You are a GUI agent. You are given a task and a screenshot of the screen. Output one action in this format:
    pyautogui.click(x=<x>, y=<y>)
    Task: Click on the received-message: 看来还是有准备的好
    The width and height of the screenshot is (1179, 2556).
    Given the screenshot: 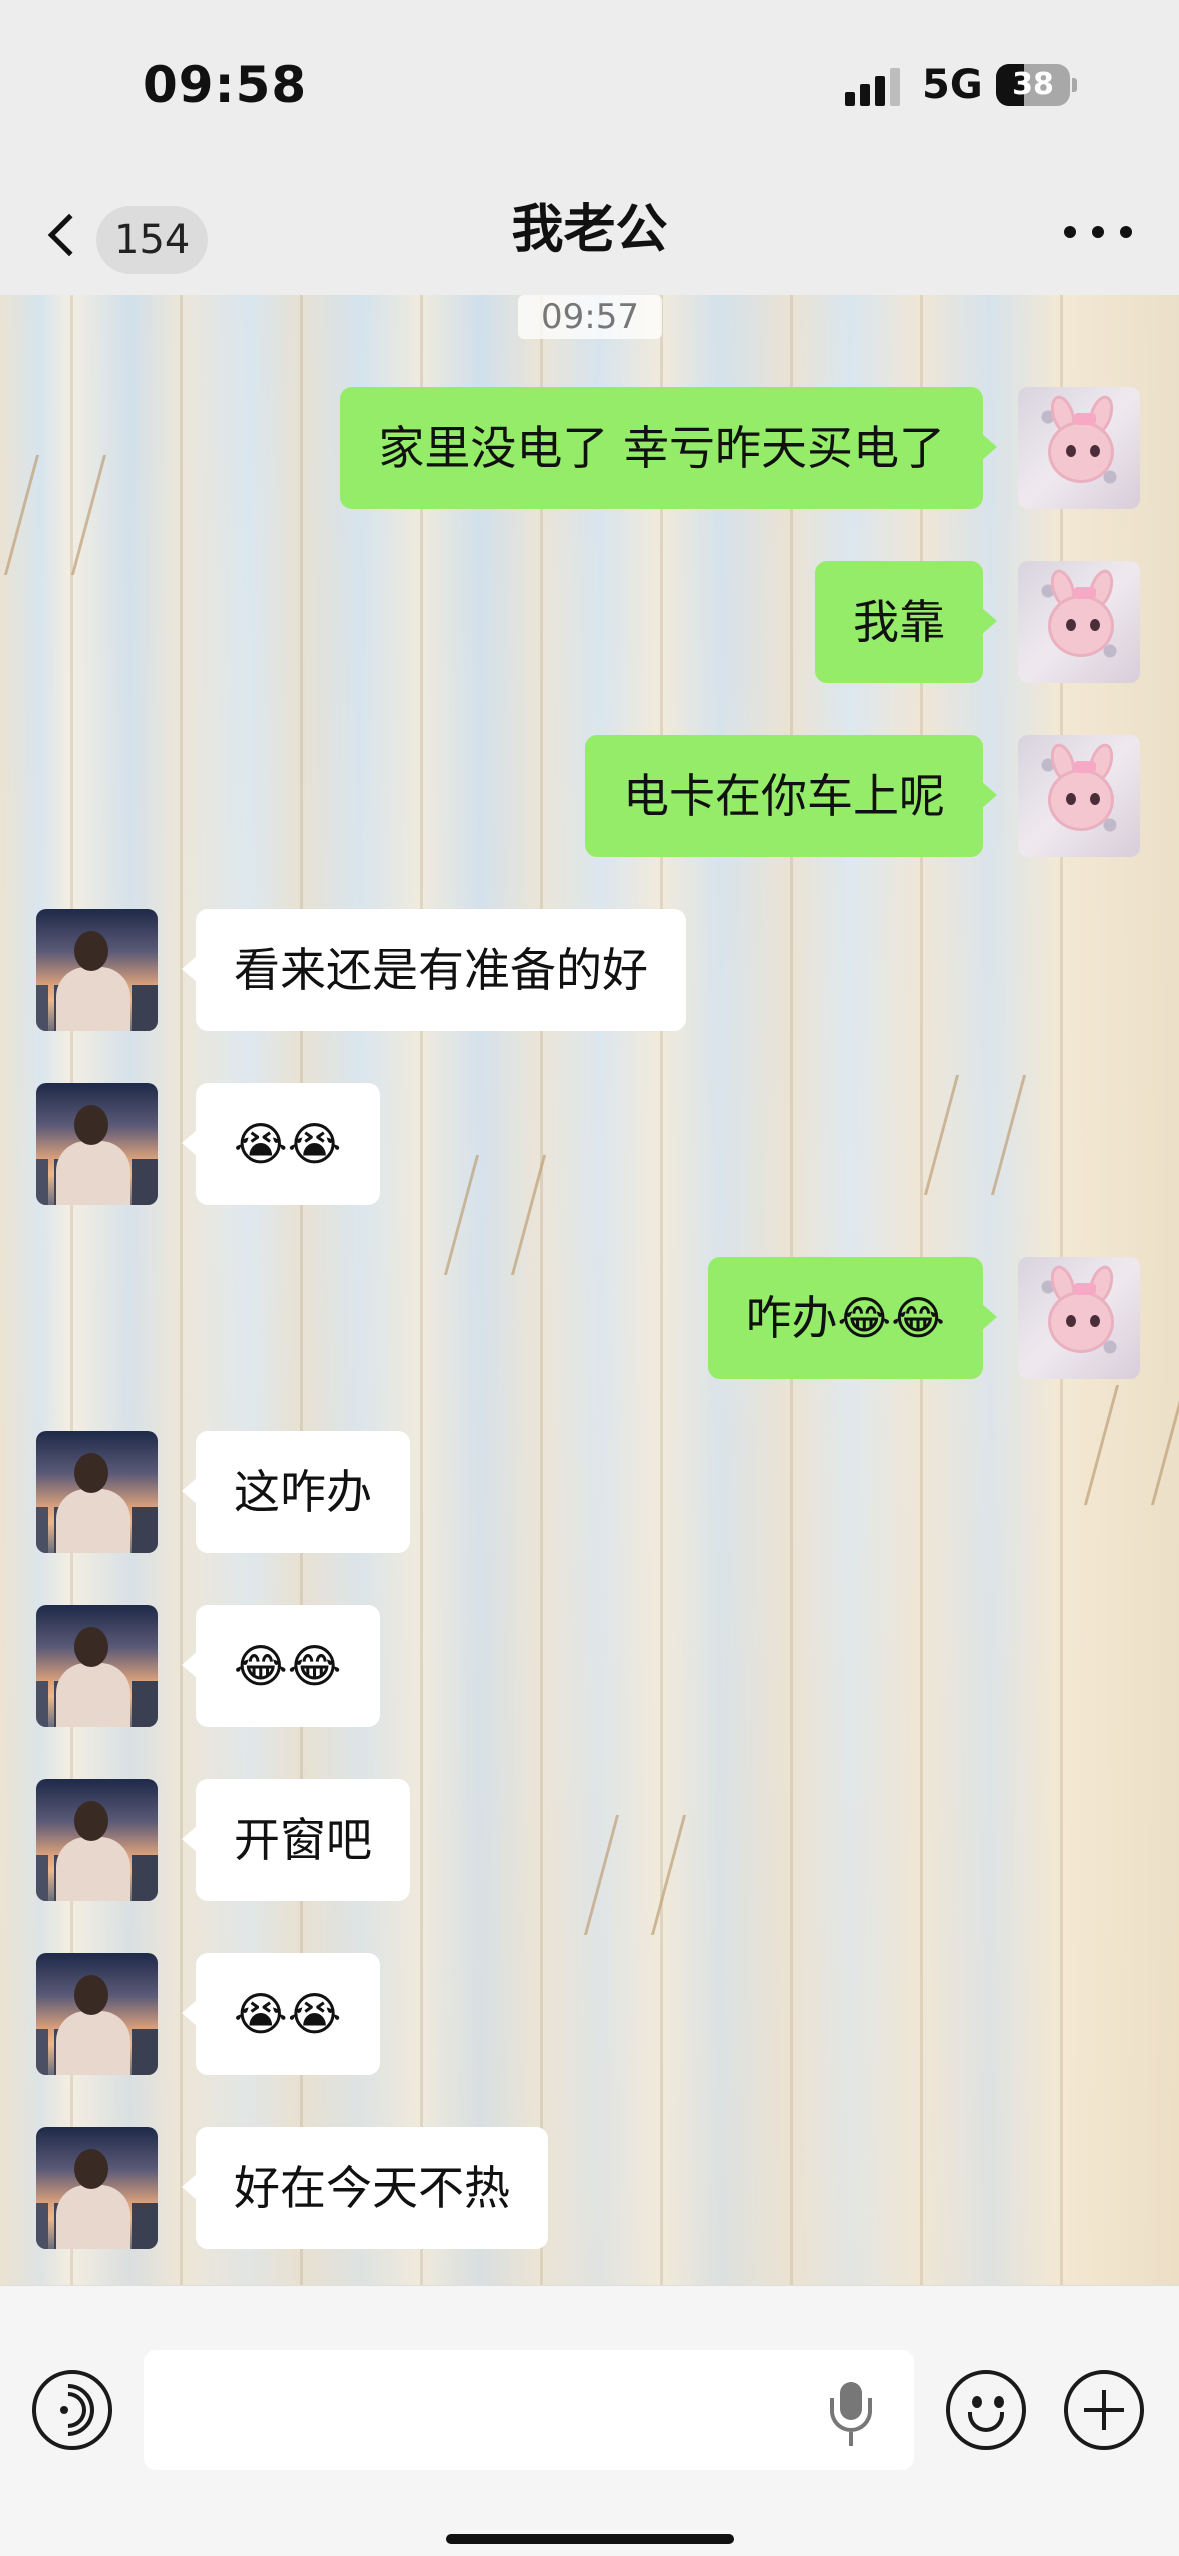 What is the action you would take?
    pyautogui.click(x=434, y=970)
    